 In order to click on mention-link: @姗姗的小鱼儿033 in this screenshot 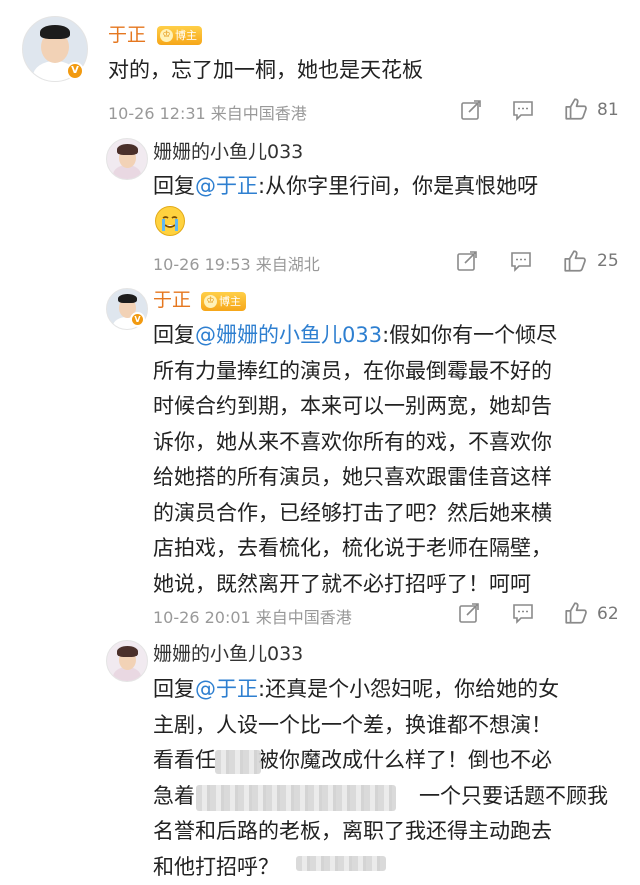, I will do `click(288, 335)`.